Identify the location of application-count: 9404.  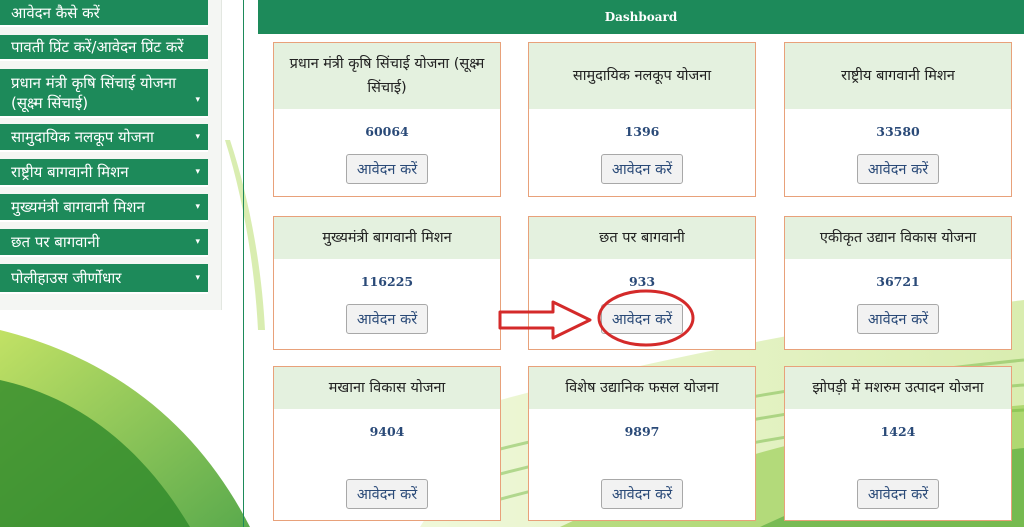
(387, 431).